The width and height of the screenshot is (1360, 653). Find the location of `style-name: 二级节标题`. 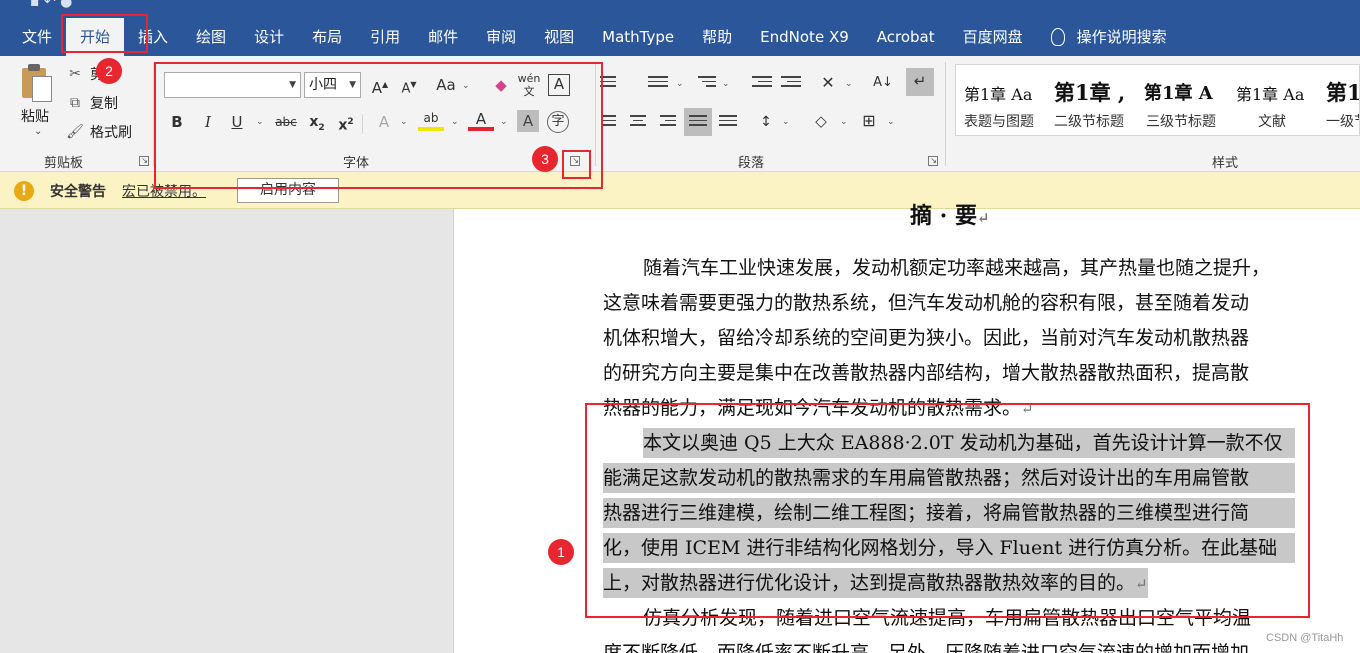

style-name: 二级节标题 is located at coordinates (1089, 122).